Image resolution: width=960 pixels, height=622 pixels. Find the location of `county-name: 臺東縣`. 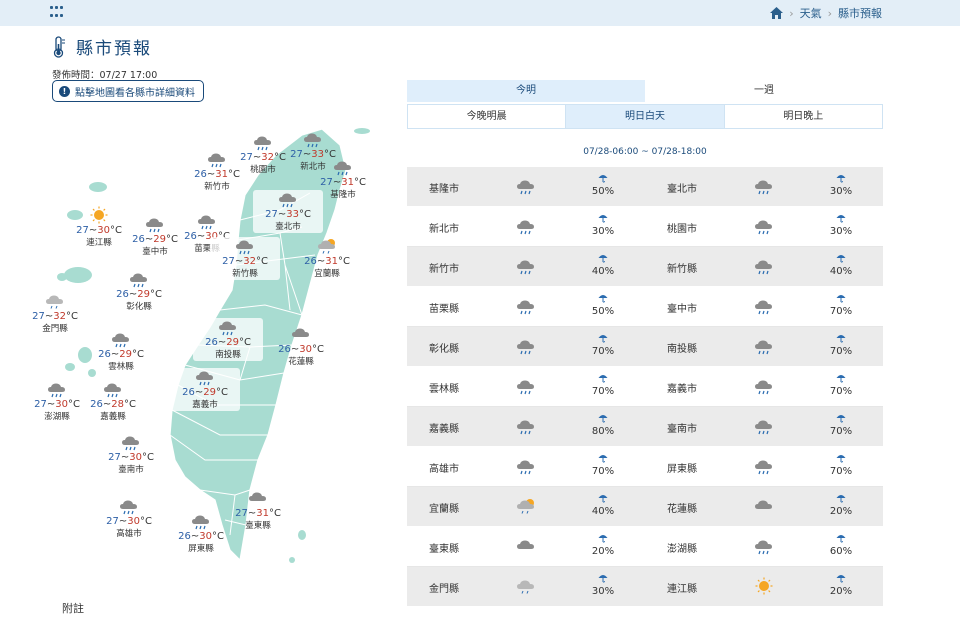

county-name: 臺東縣 is located at coordinates (444, 547).